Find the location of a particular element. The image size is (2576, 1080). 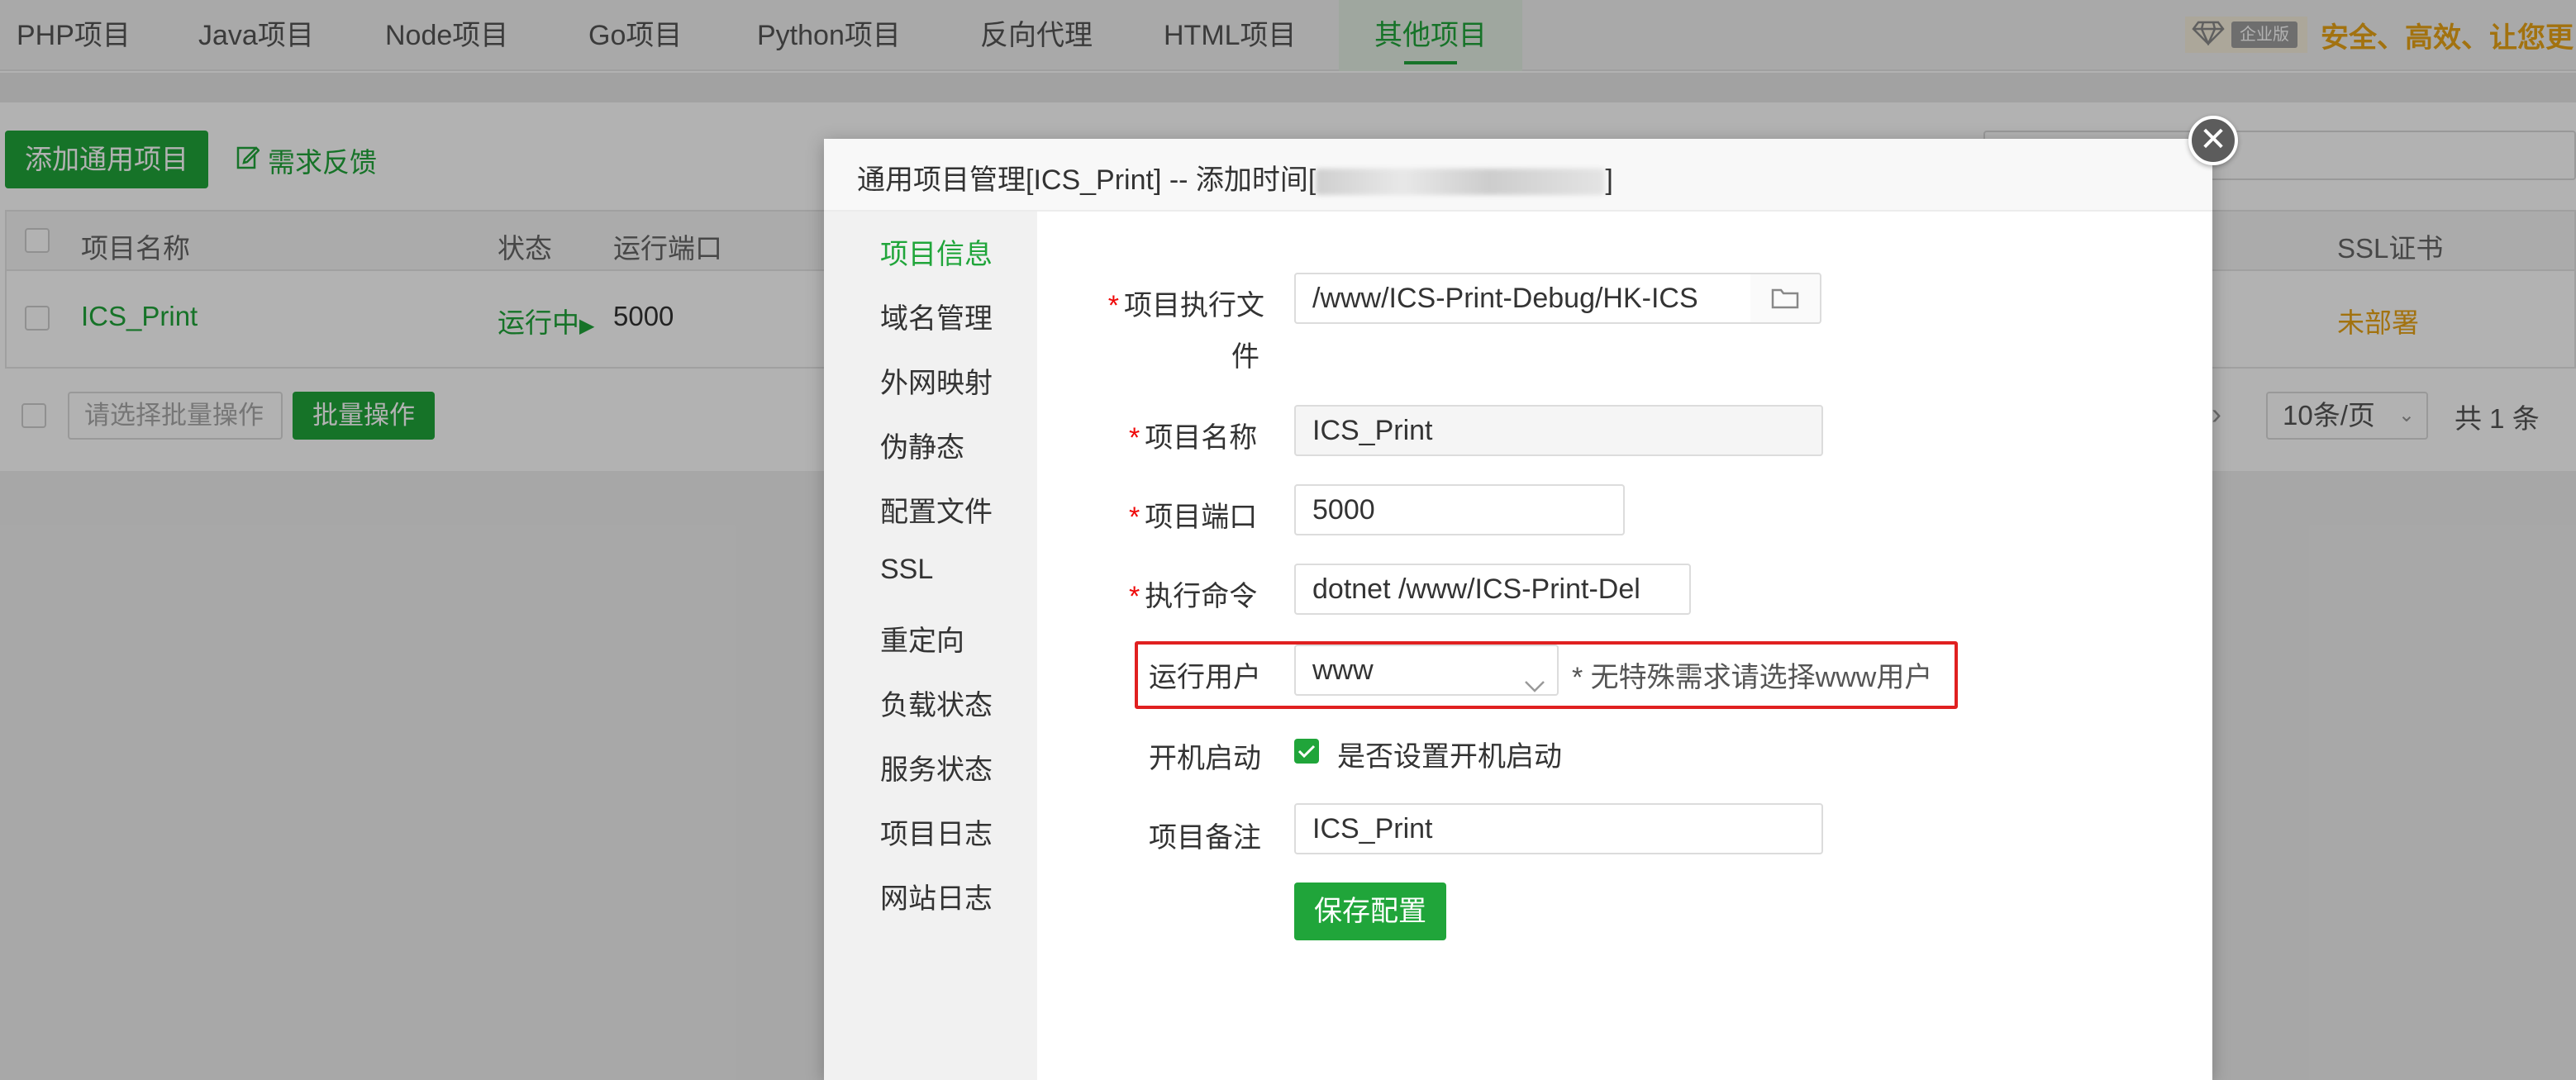

menu-external-map: 外网映射 is located at coordinates (937, 380).